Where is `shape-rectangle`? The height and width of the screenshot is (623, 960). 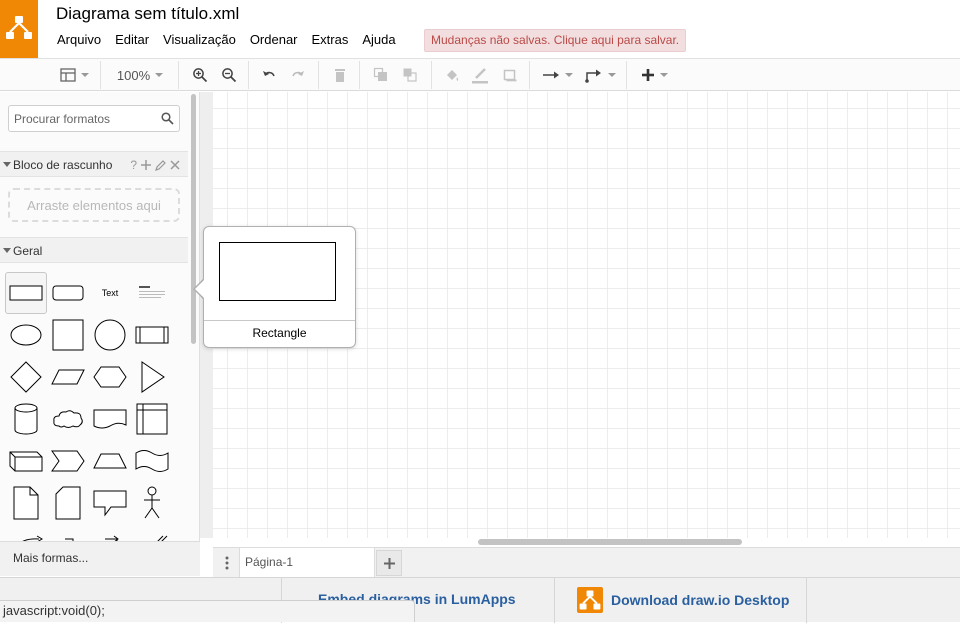
shape-rectangle is located at coordinates (26, 293).